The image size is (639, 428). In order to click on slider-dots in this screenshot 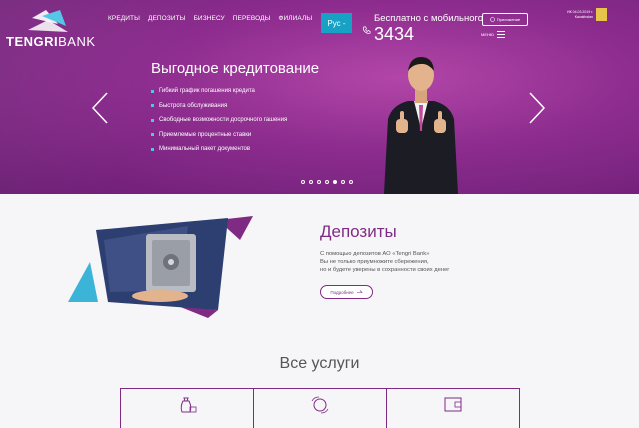, I will do `click(327, 182)`.